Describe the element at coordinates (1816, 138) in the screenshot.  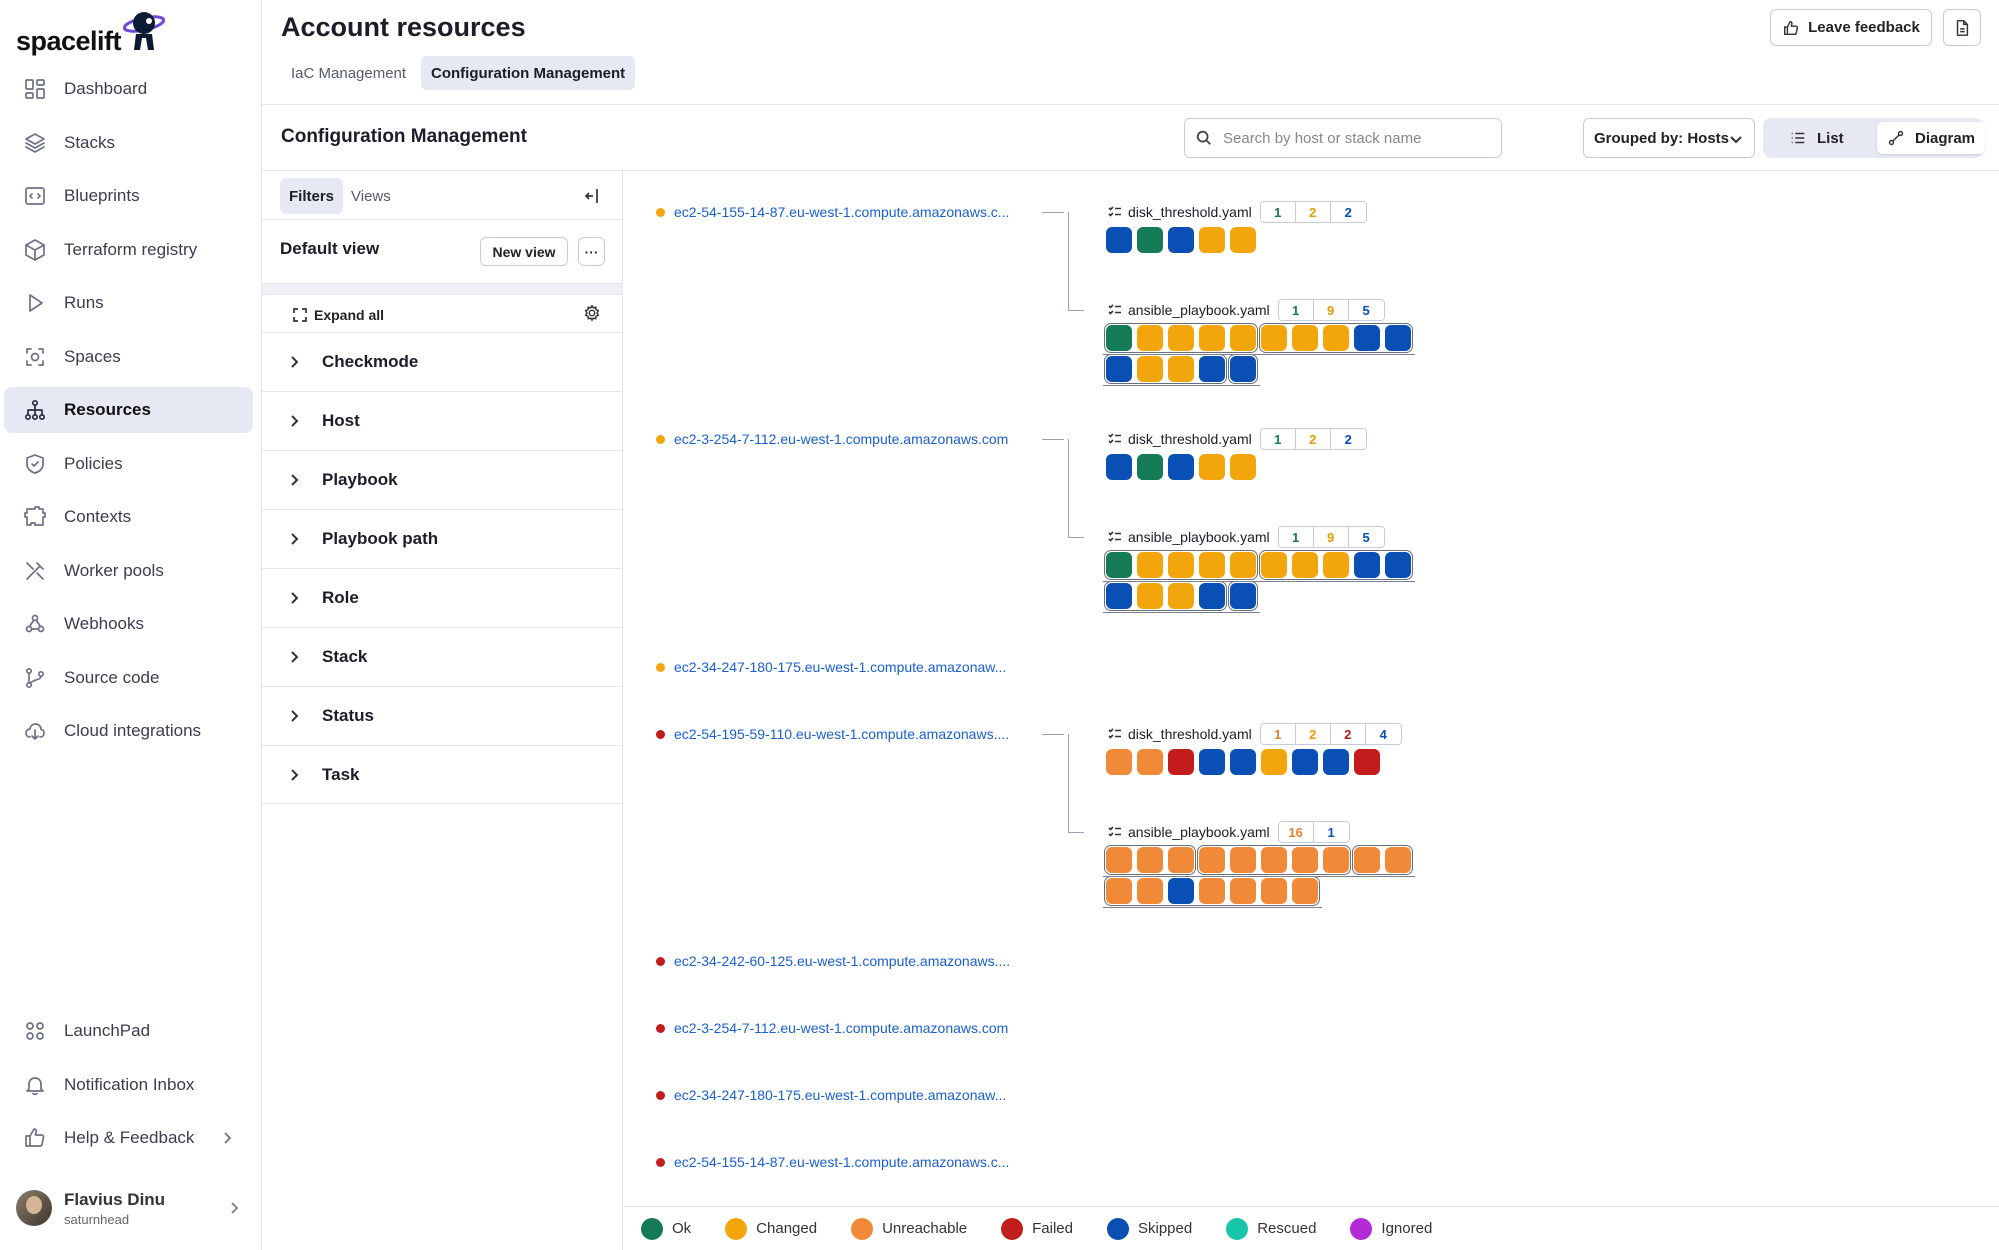
I see `list-view-button: List` at that location.